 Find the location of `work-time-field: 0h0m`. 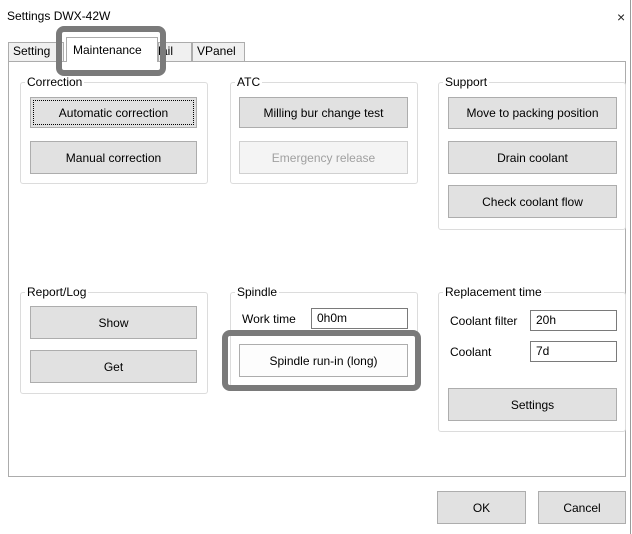

work-time-field: 0h0m is located at coordinates (359, 318).